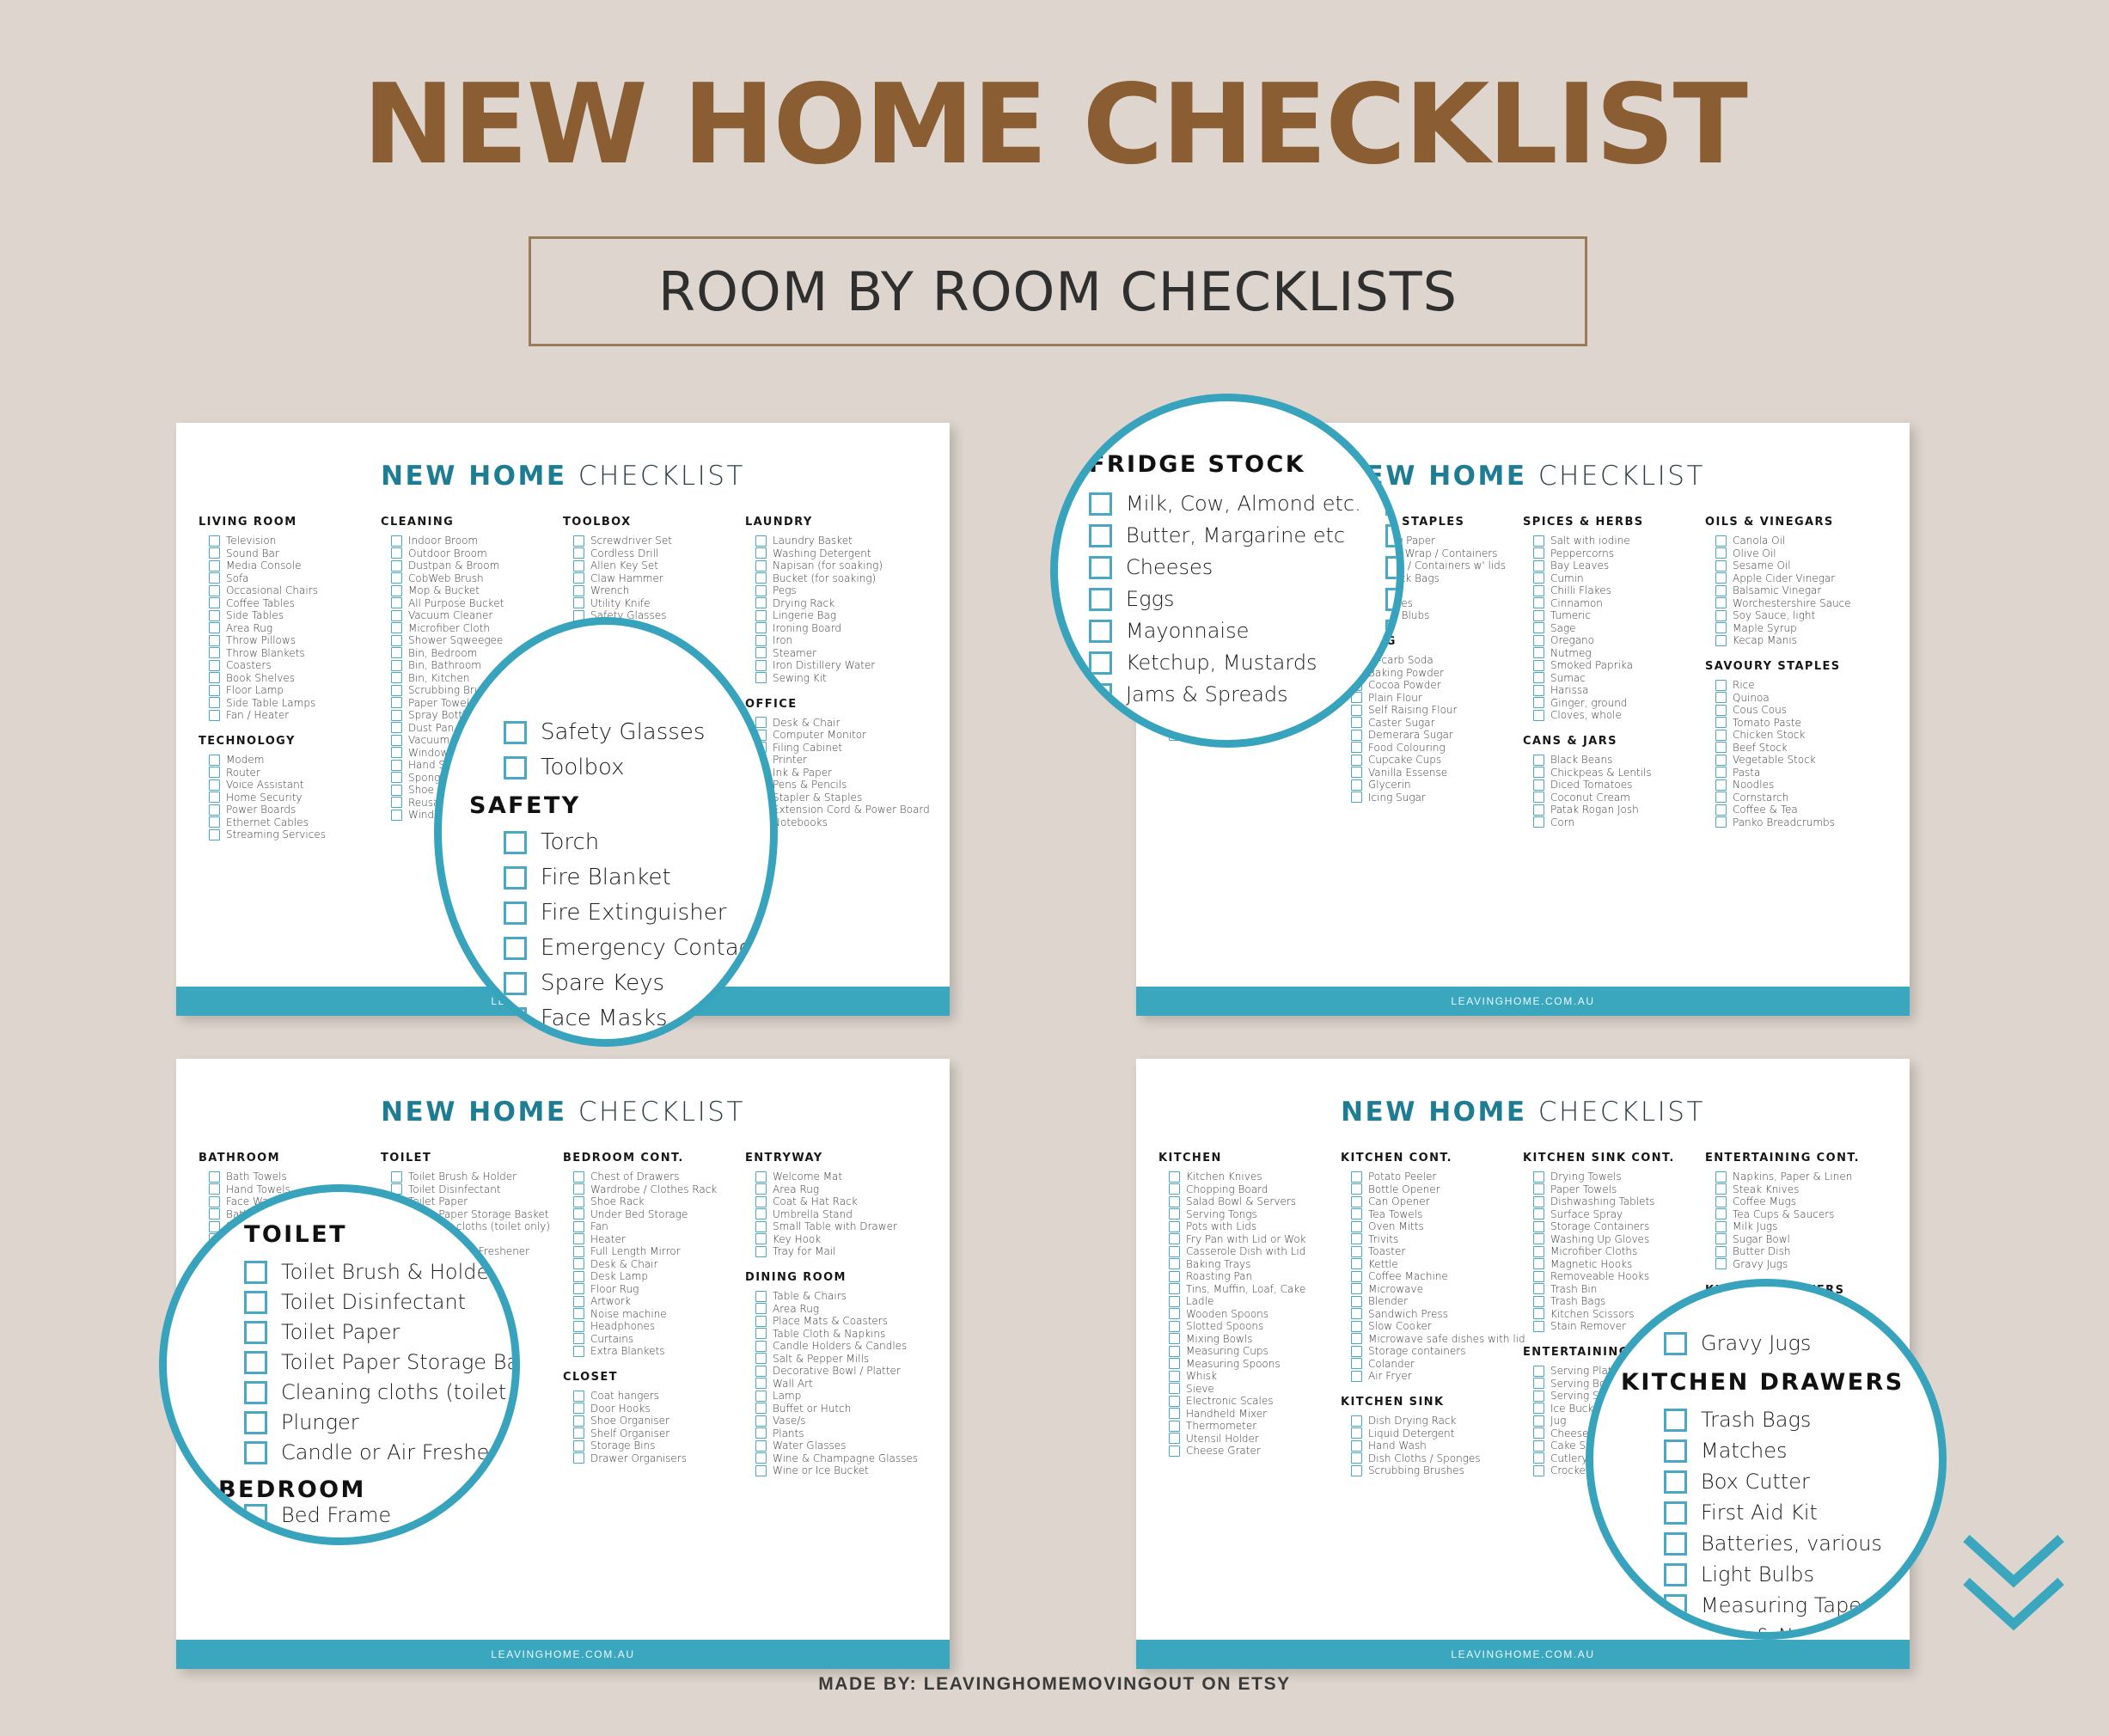 This screenshot has height=1736, width=2109. Describe the element at coordinates (833, 1433) in the screenshot. I see `checklist-item: Plants` at that location.